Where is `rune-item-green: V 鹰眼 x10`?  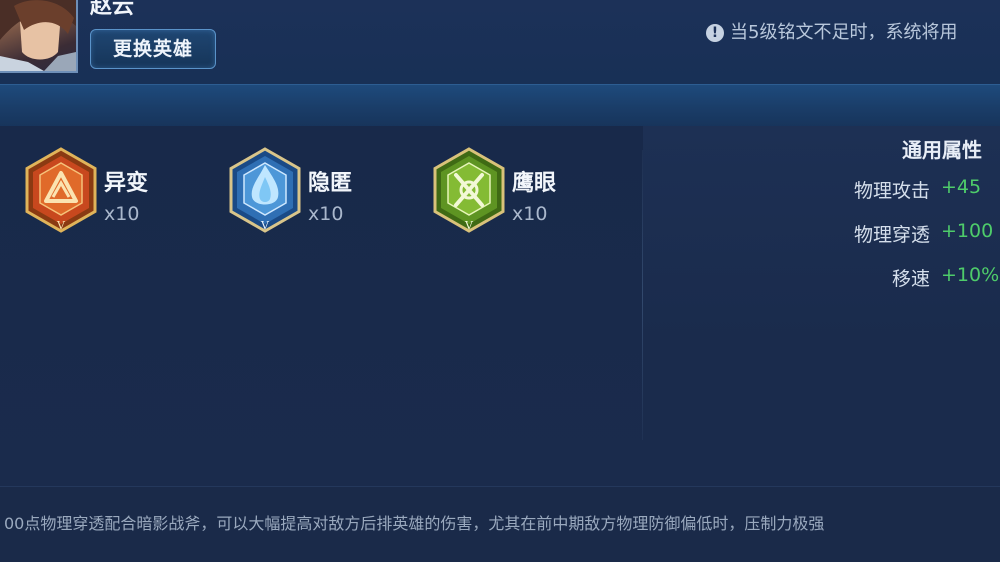
rune-item-green: V 鹰眼 x10 is located at coordinates (532, 190).